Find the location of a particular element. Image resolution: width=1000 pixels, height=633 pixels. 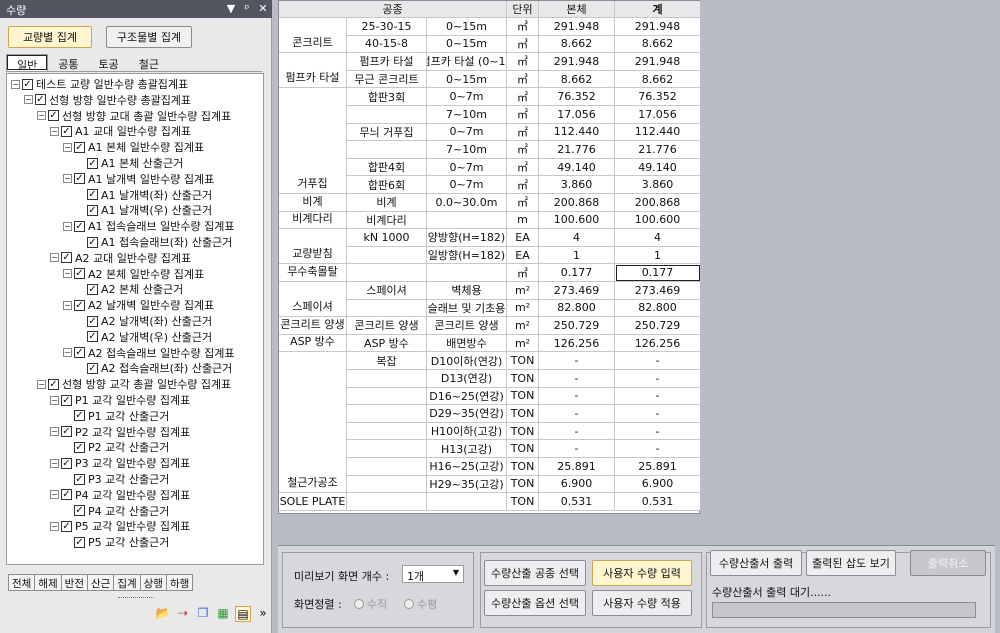

category-cell: 거푸집 is located at coordinates (313, 141).